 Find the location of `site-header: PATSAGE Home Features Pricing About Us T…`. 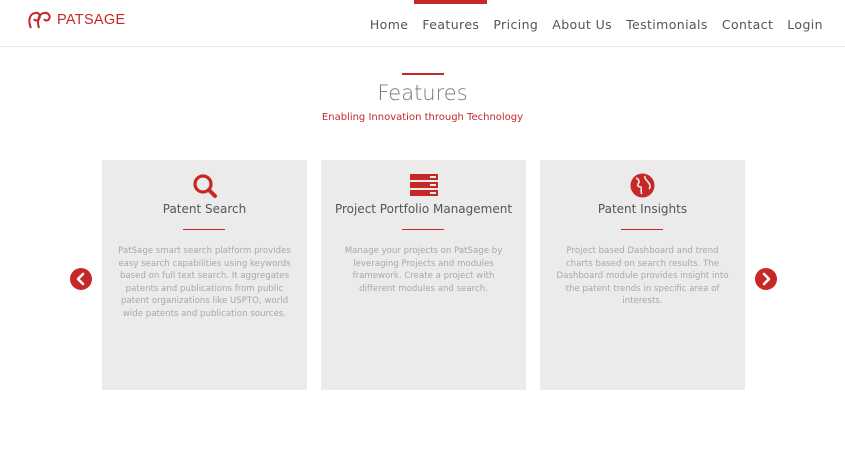

site-header: PATSAGE Home Features Pricing About Us T… is located at coordinates (422, 23).